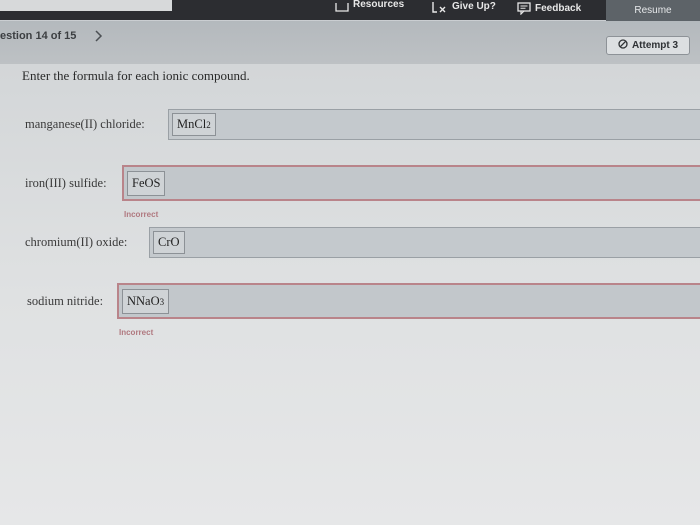 This screenshot has height=525, width=700. I want to click on feedback-button: Feedback, so click(549, 8).